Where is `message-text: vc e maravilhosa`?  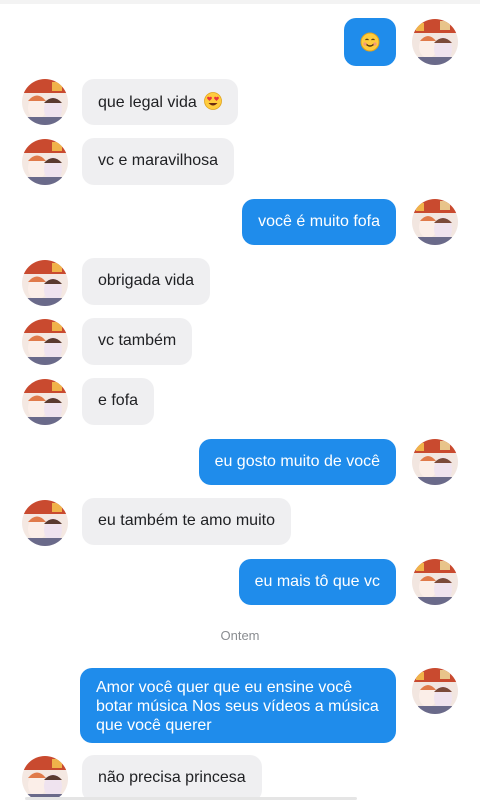
message-text: vc e maravilhosa is located at coordinates (158, 160).